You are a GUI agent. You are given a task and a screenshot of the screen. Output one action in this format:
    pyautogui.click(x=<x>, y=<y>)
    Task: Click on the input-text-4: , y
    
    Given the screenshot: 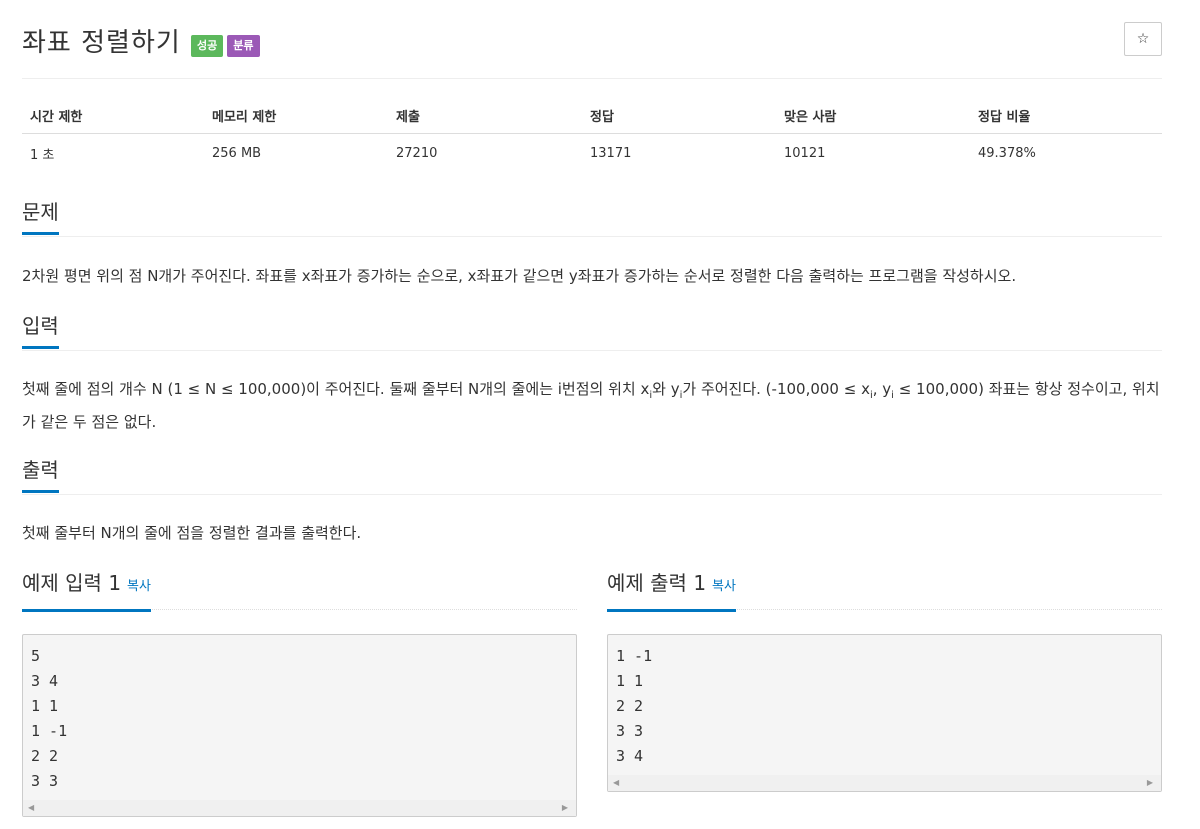 What is the action you would take?
    pyautogui.click(x=882, y=389)
    